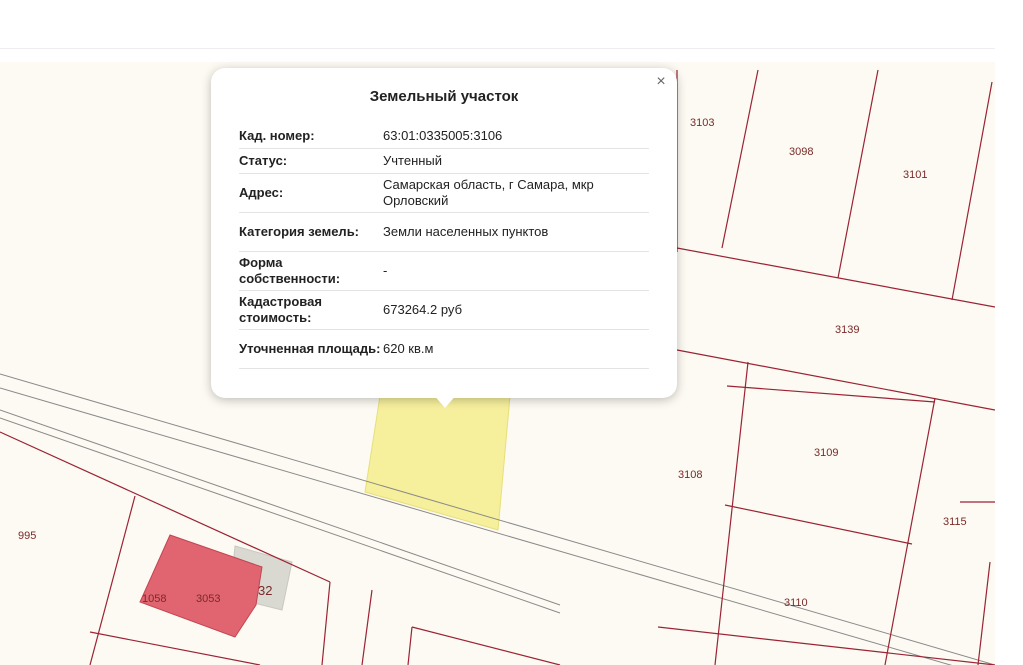 Image resolution: width=1023 pixels, height=665 pixels. I want to click on parcel-label: 3108, so click(690, 475).